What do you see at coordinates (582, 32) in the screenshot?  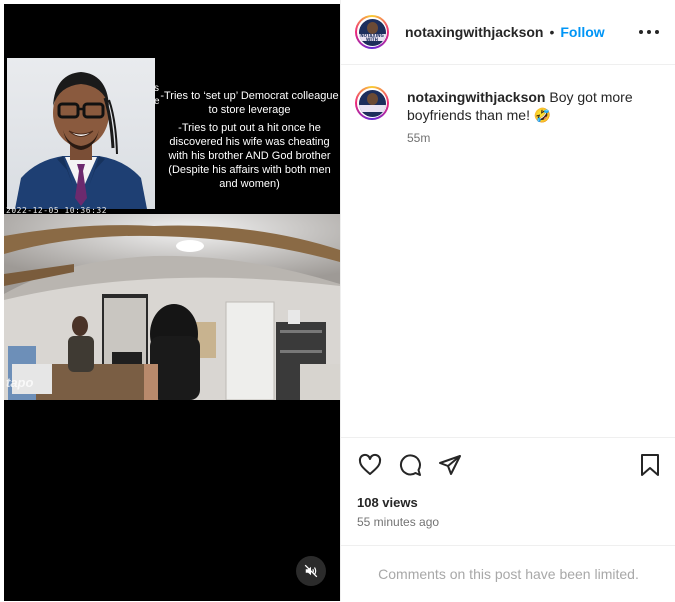 I see `follow-button: Follow` at bounding box center [582, 32].